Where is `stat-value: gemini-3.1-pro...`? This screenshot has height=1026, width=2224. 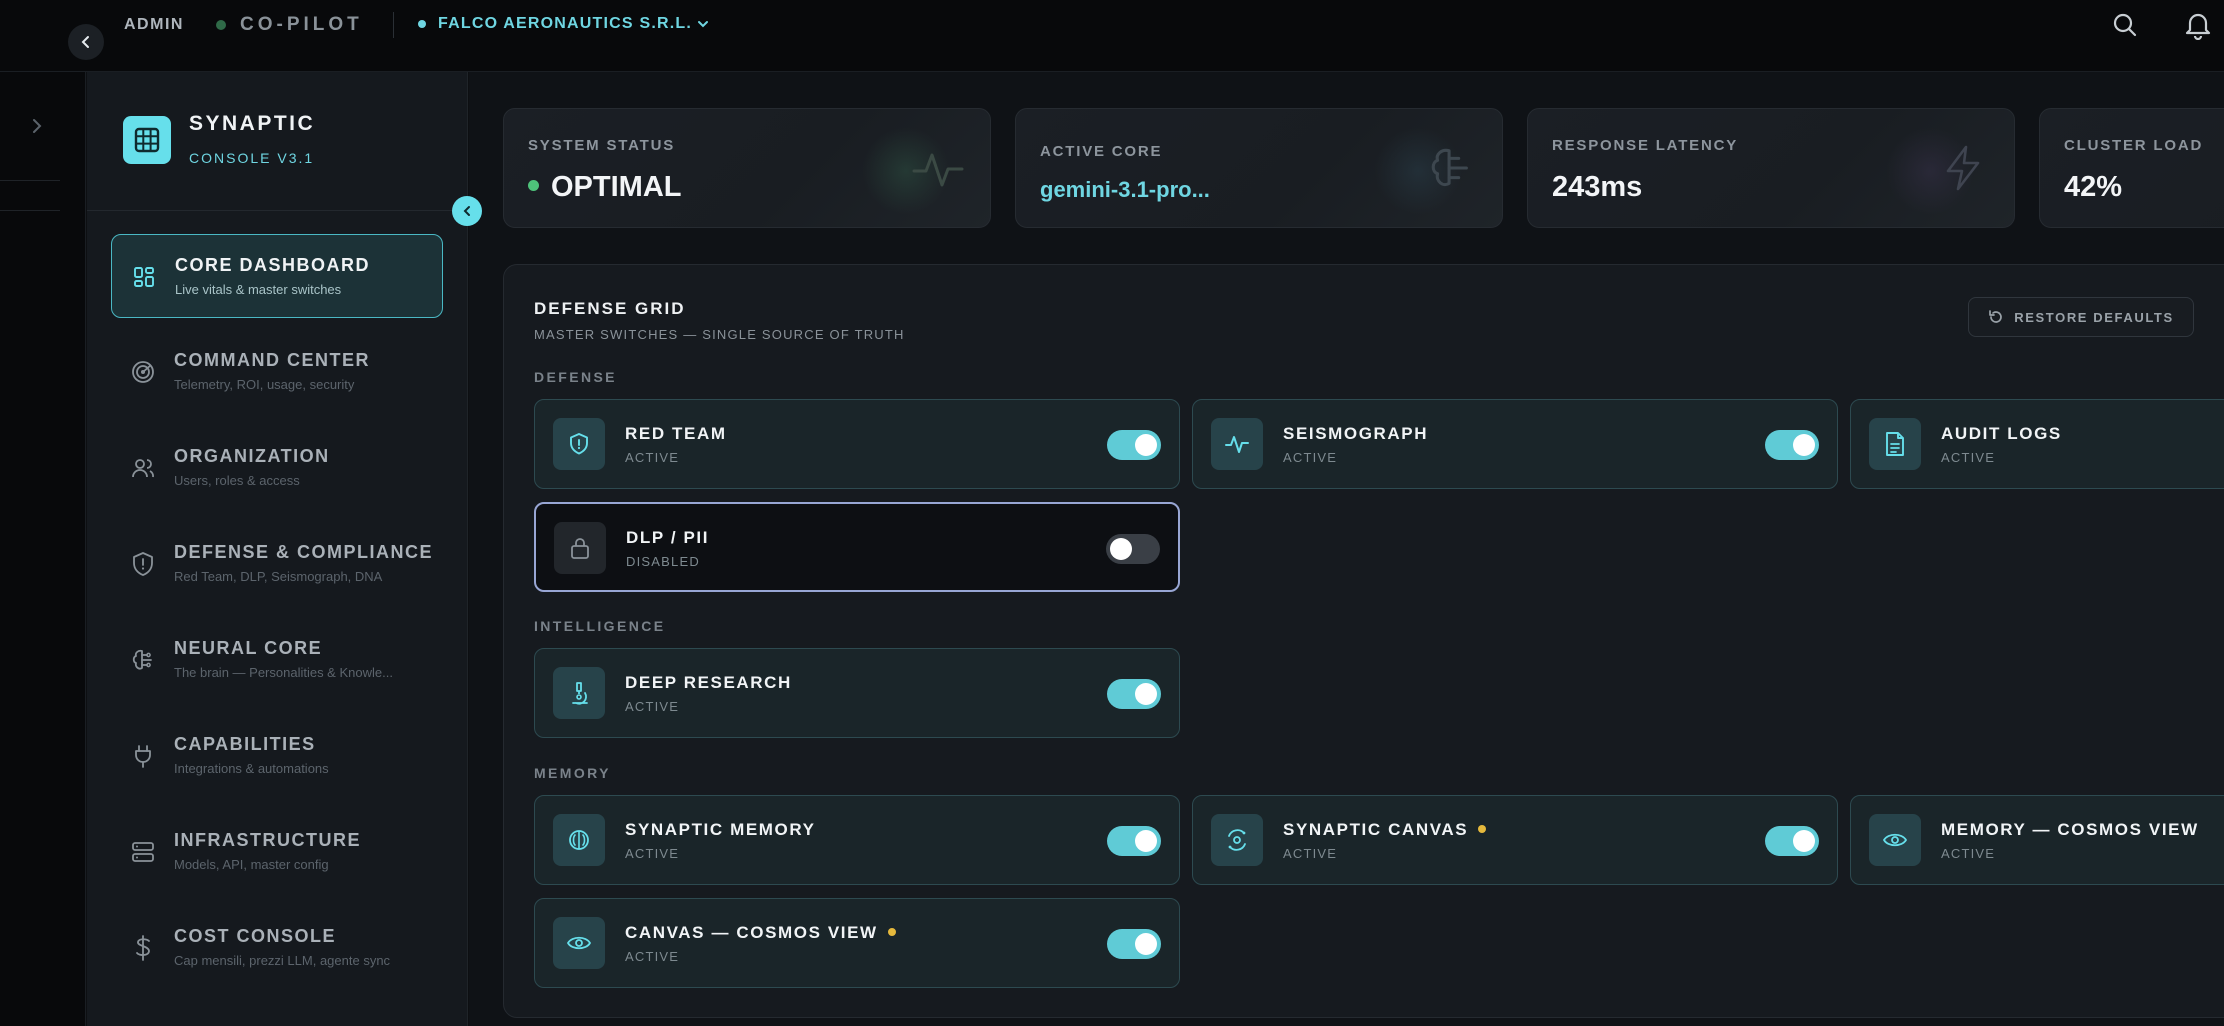 stat-value: gemini-3.1-pro... is located at coordinates (1125, 189).